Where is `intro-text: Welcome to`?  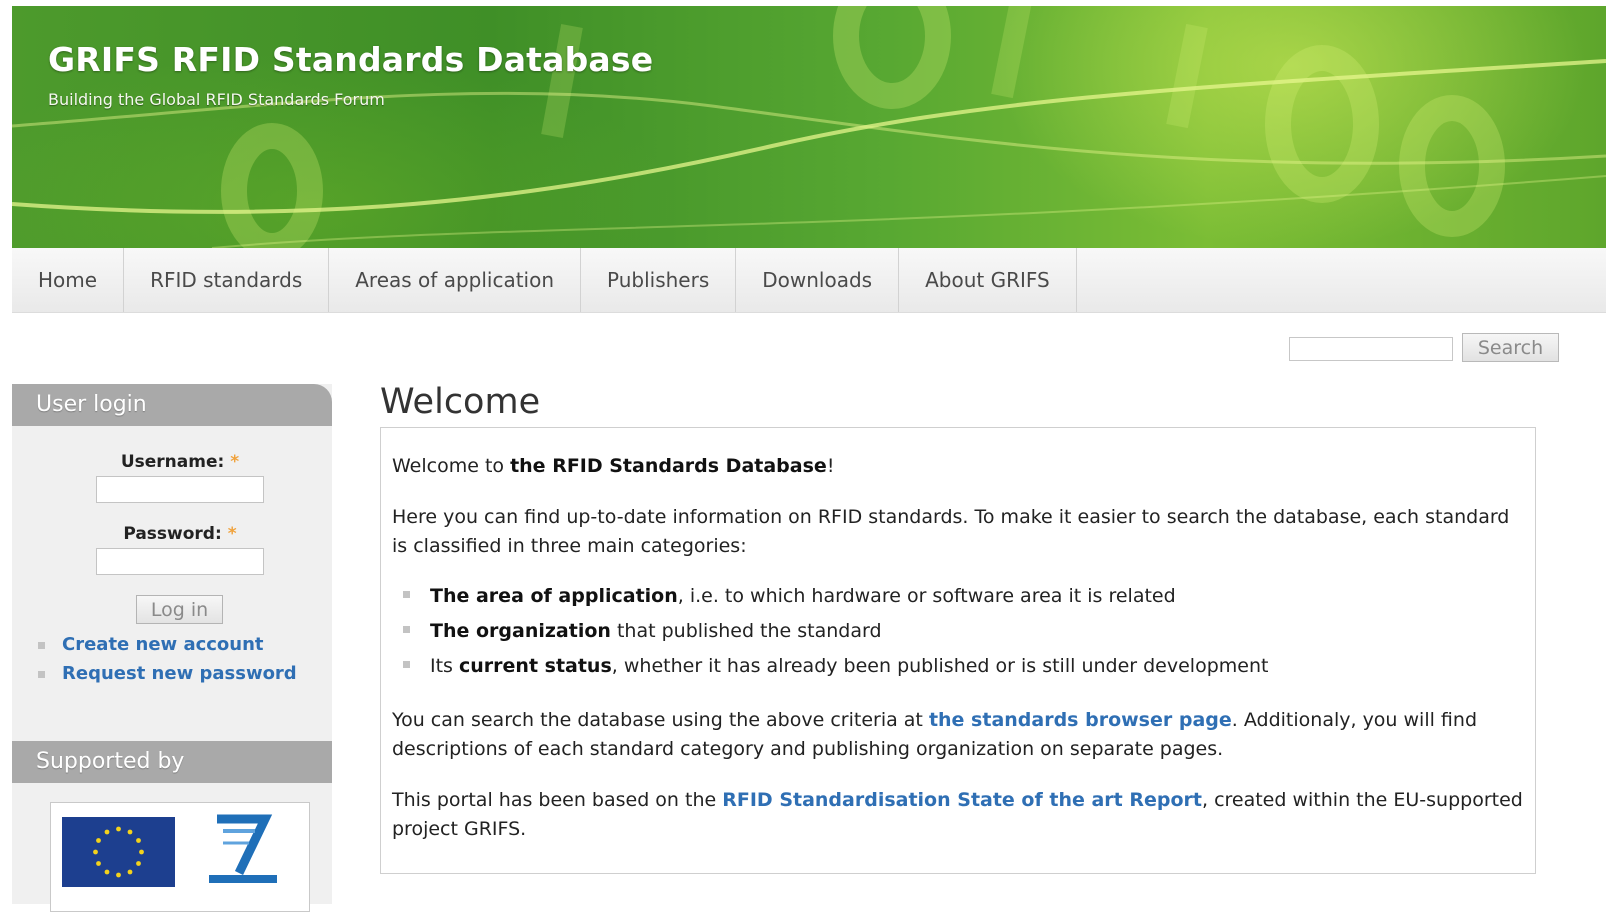 intro-text: Welcome to is located at coordinates (451, 466).